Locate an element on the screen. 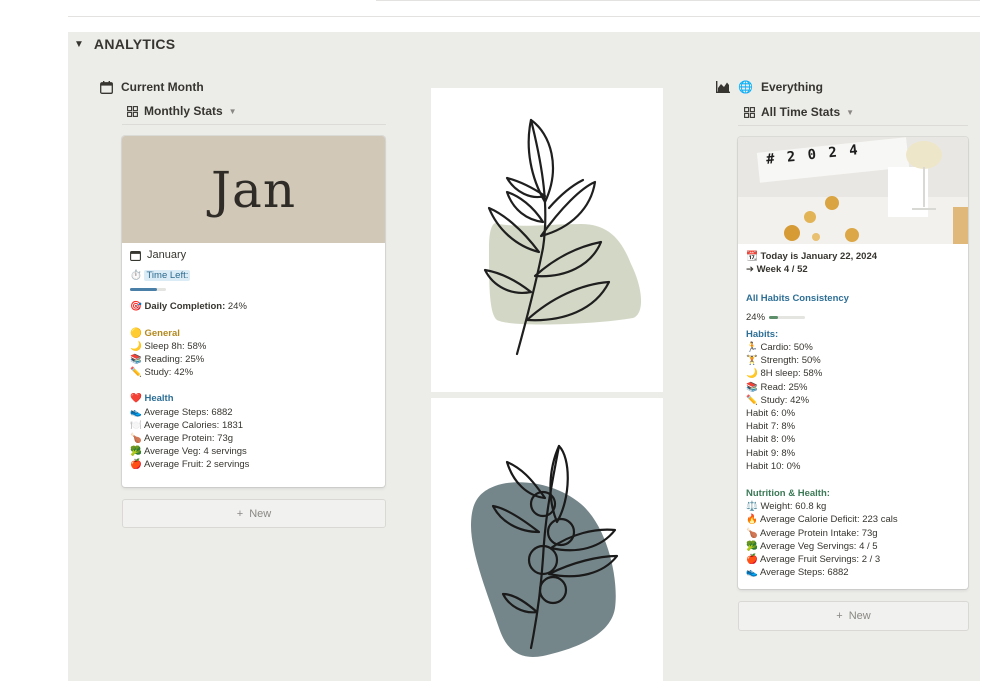 This screenshot has height=686, width=1005. books-icon: 📚 is located at coordinates (136, 360).